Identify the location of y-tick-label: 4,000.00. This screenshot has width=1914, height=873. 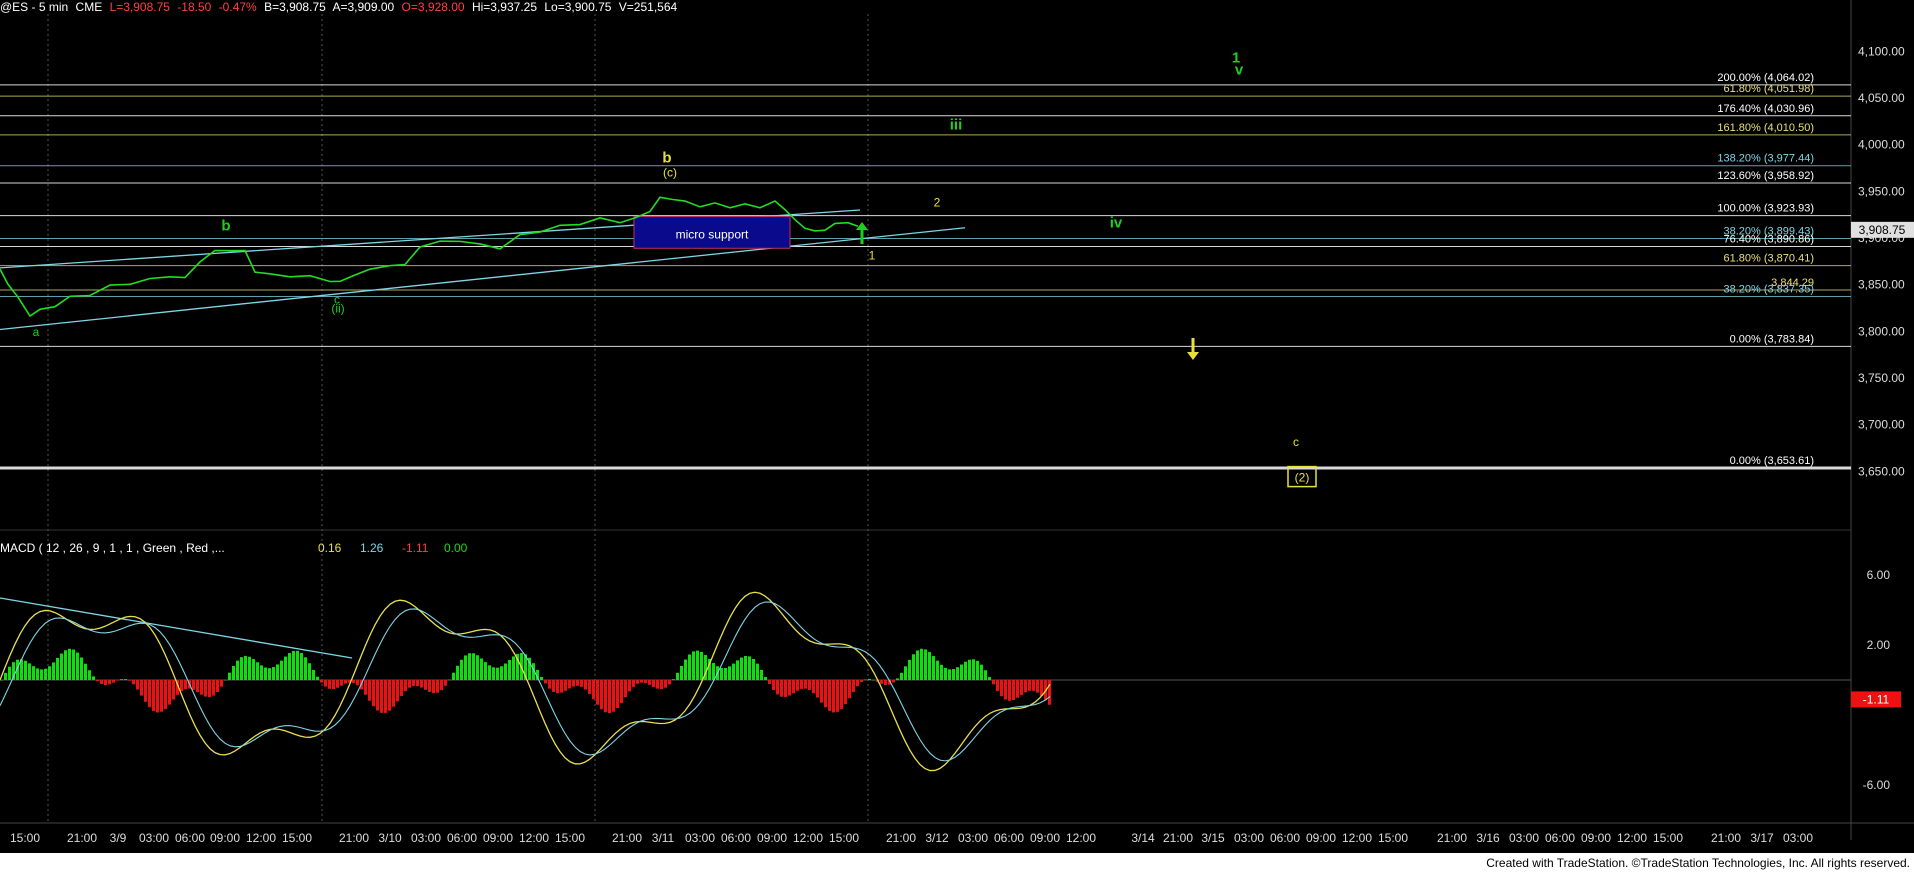
(1881, 145).